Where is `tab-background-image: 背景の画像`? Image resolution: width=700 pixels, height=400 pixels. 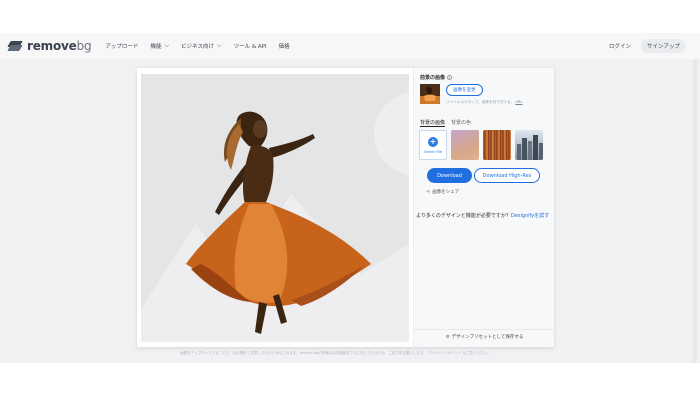 tab-background-image: 背景の画像 is located at coordinates (433, 123).